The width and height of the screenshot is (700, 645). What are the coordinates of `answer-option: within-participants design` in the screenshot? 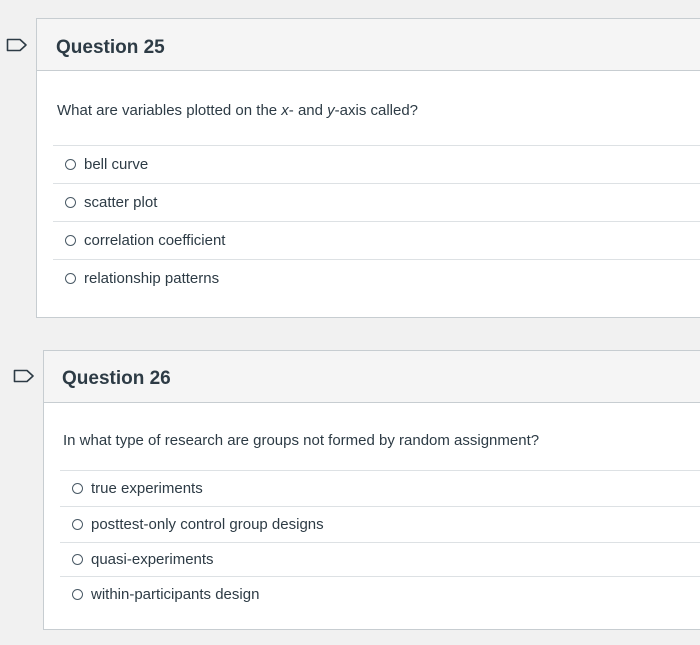 It's located at (380, 594).